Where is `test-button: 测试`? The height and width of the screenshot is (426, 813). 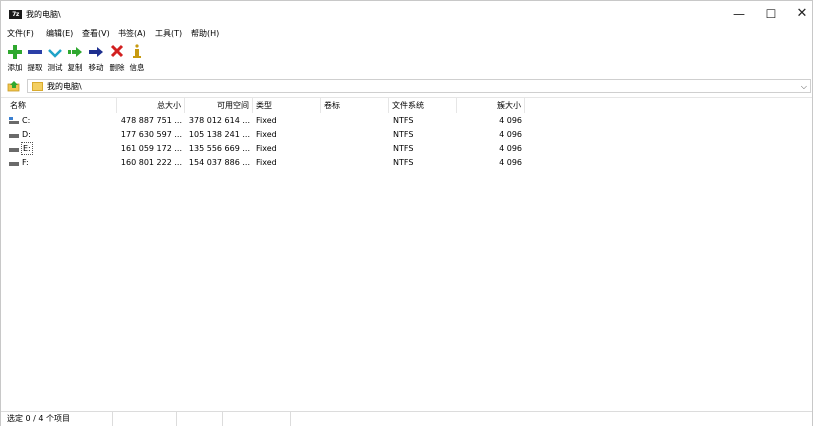 test-button: 测试 is located at coordinates (55, 58).